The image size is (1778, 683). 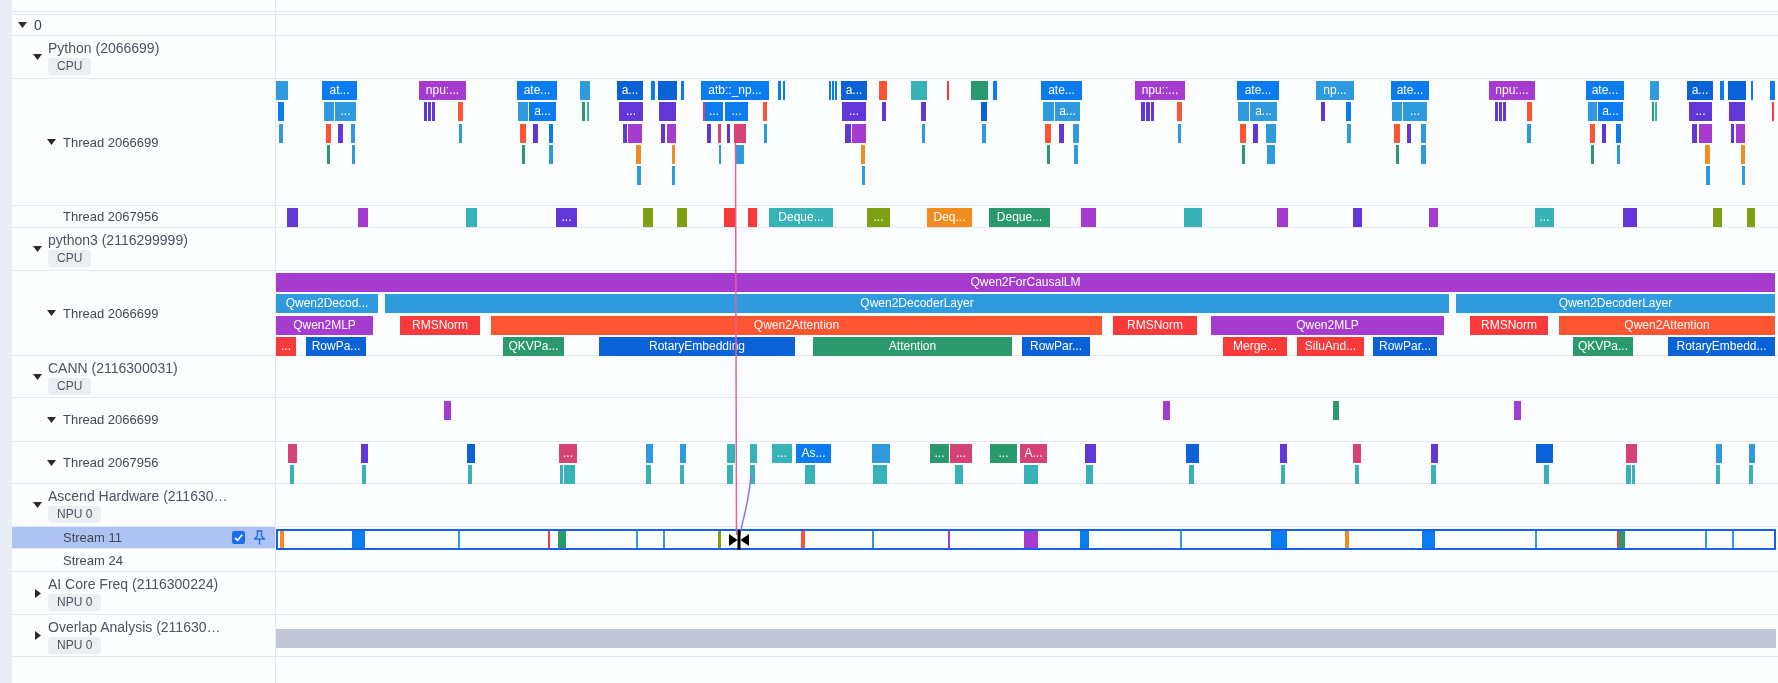 I want to click on trace-slice: Attention, so click(x=912, y=346).